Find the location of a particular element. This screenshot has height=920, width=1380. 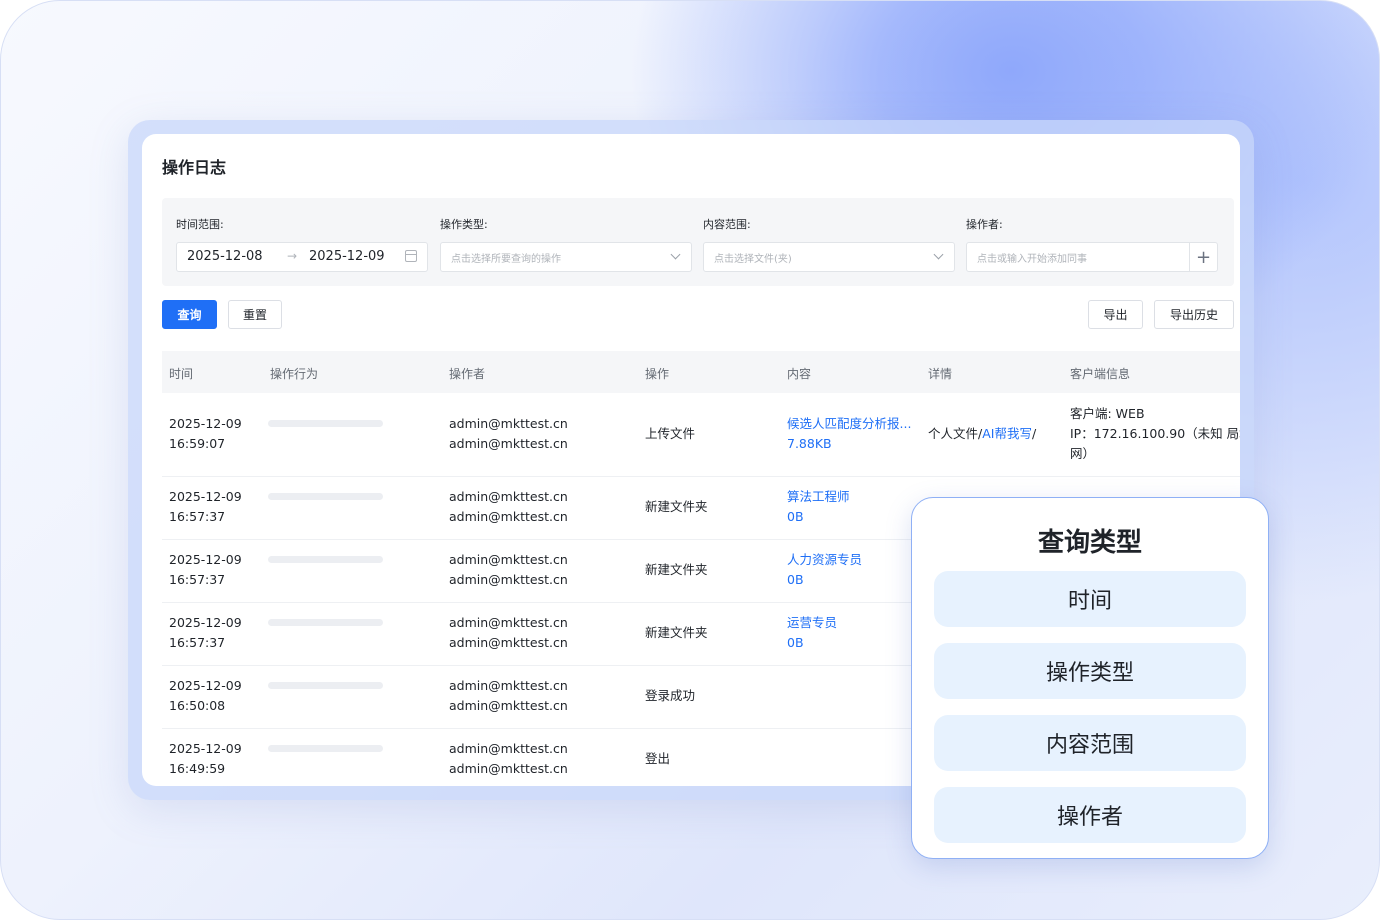

content-scope-select: 点击选择文件(夹) is located at coordinates (829, 257).